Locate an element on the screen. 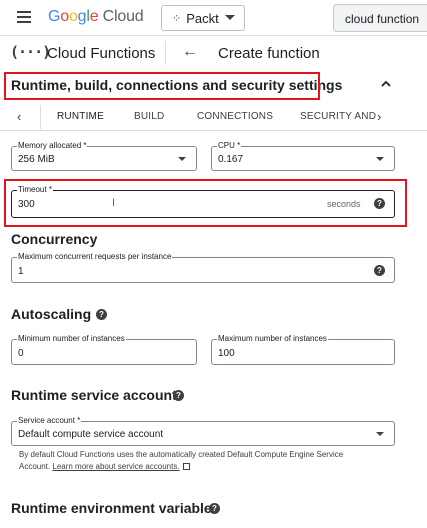 Image resolution: width=427 pixels, height=528 pixels. timeout-label: Timeout * is located at coordinates (35, 189).